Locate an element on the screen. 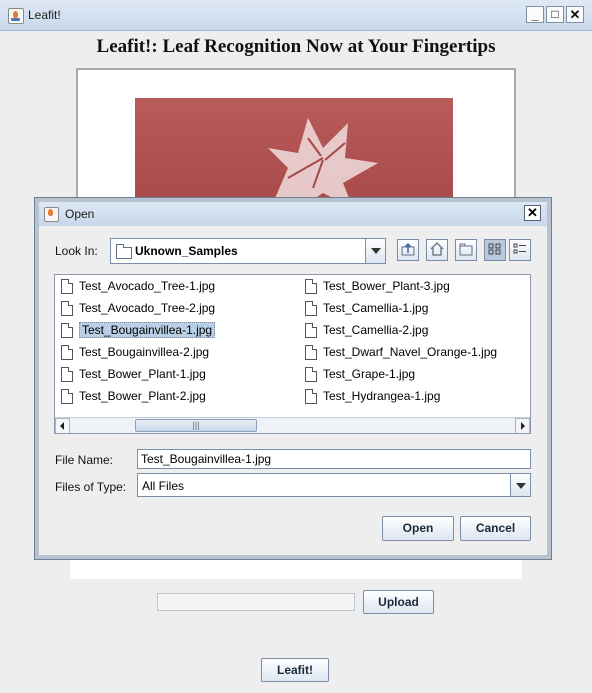  look-in-combo: Uknown_Samples is located at coordinates (248, 251).